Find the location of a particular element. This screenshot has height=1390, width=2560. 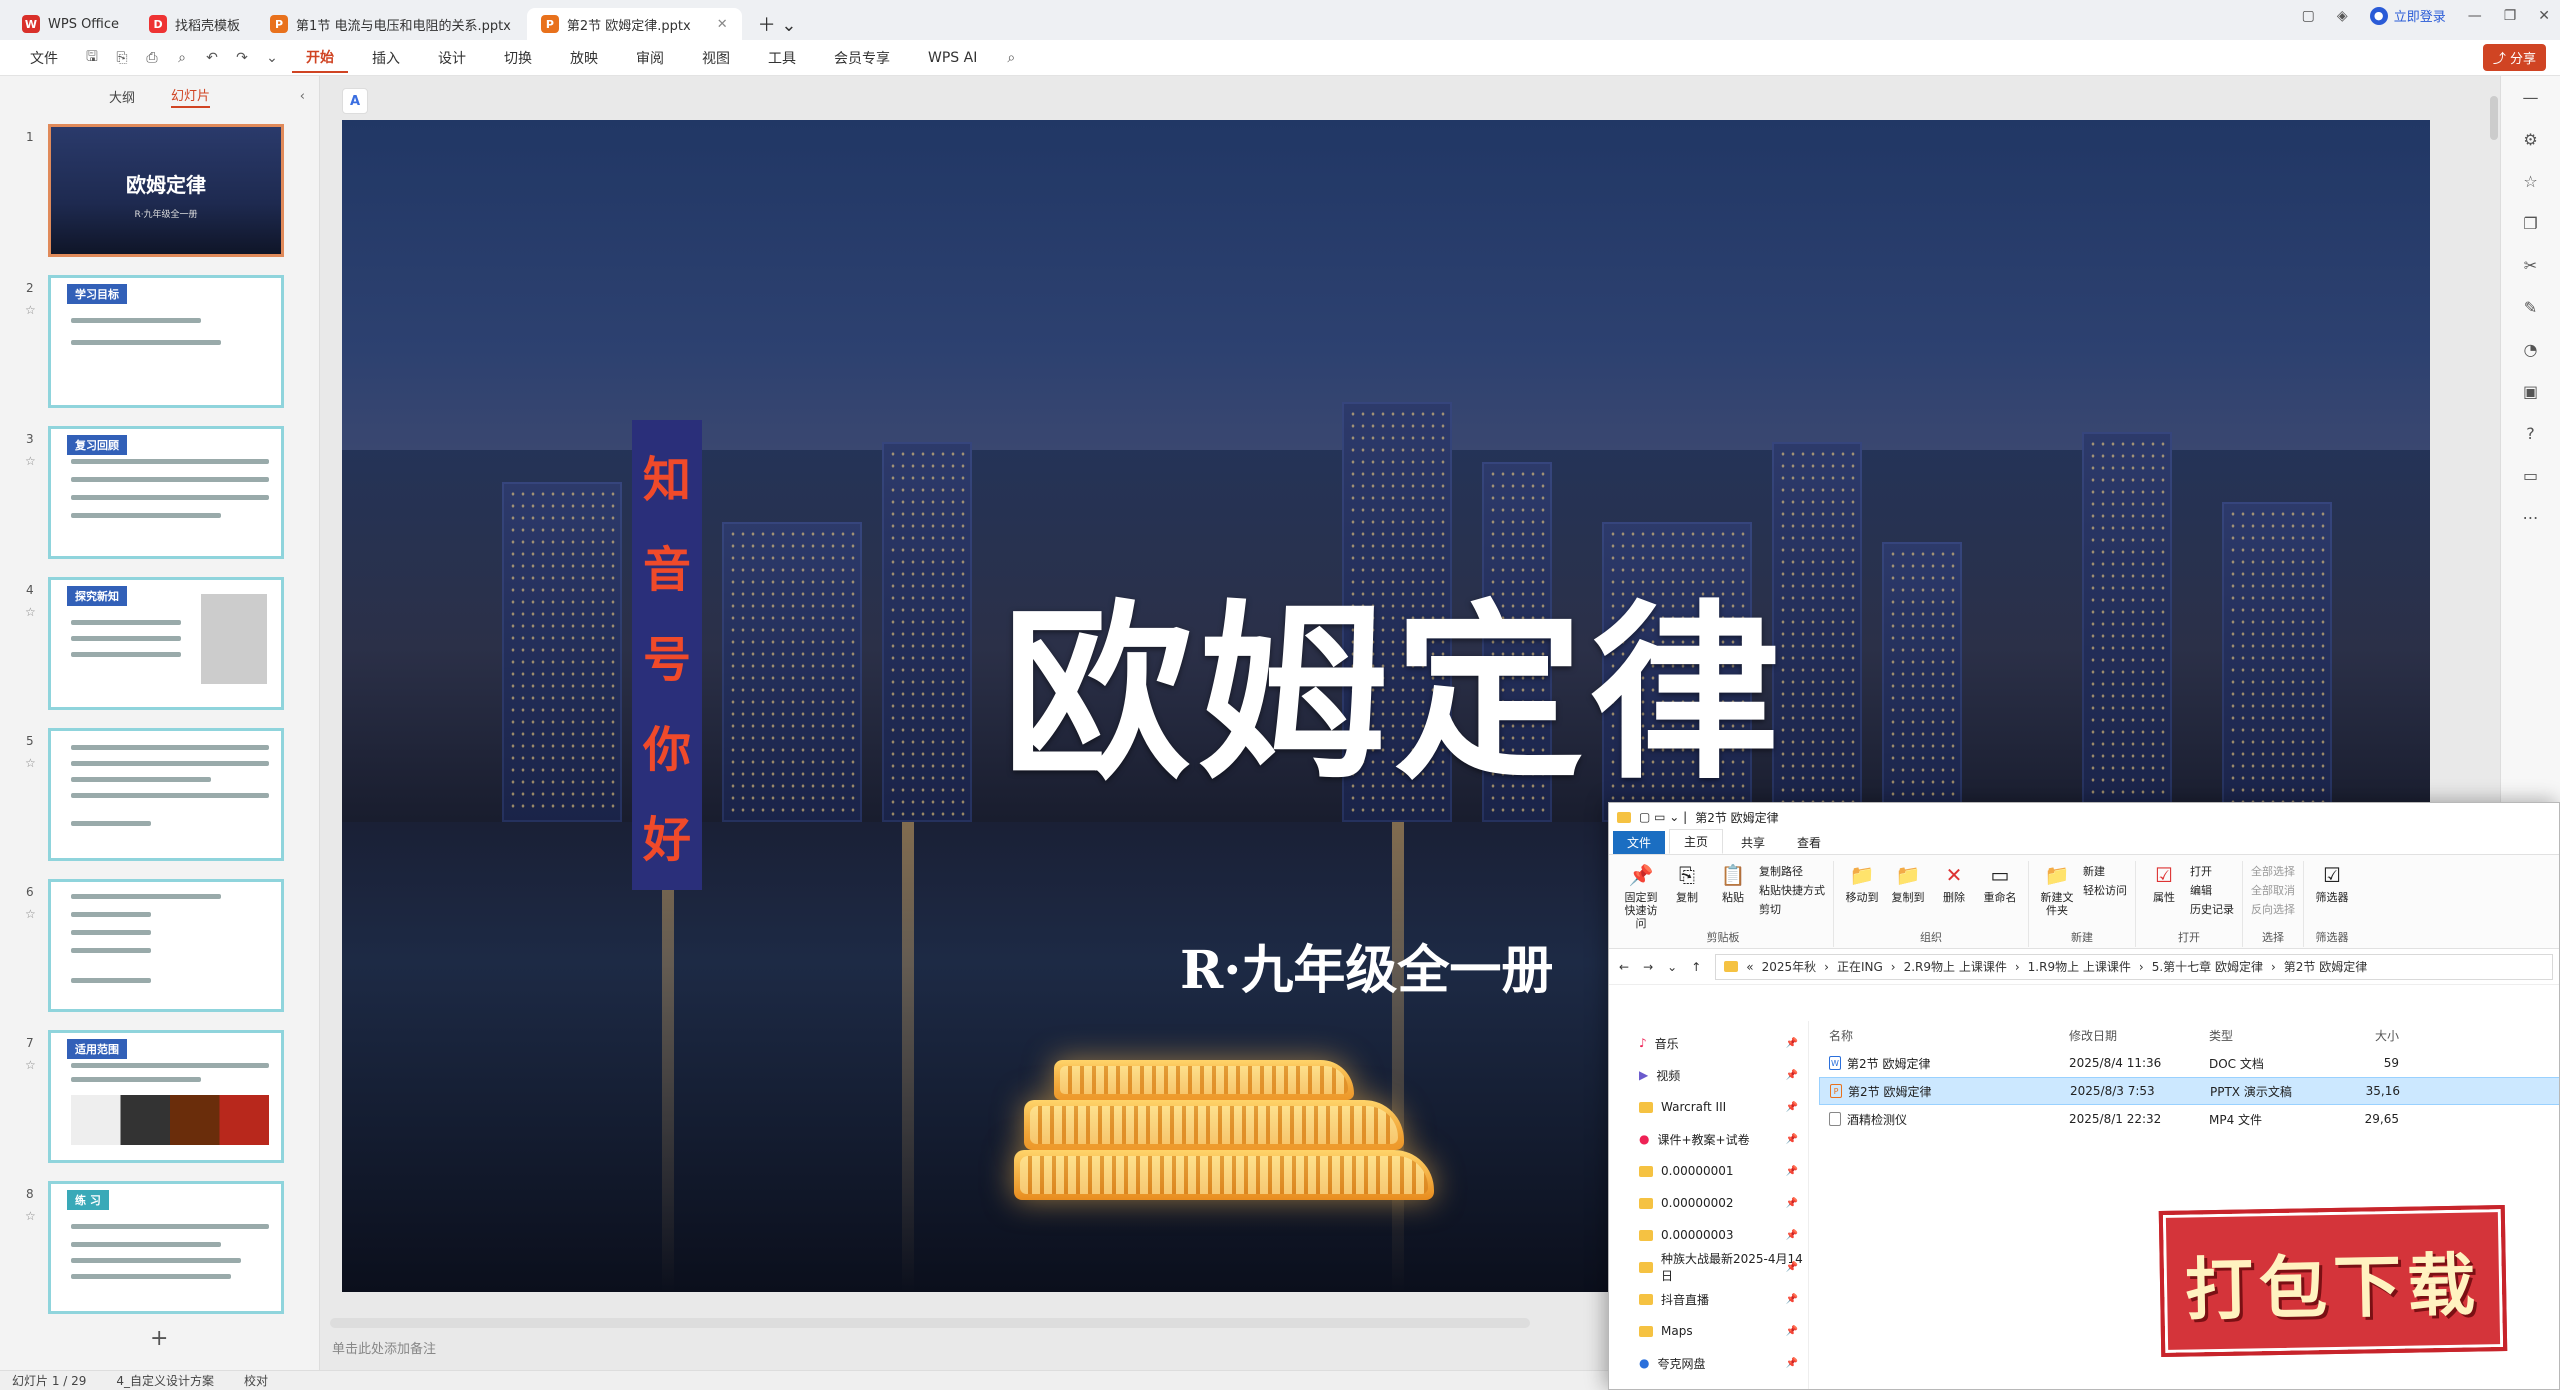

tools-icon: ✂ is located at coordinates (2531, 265).